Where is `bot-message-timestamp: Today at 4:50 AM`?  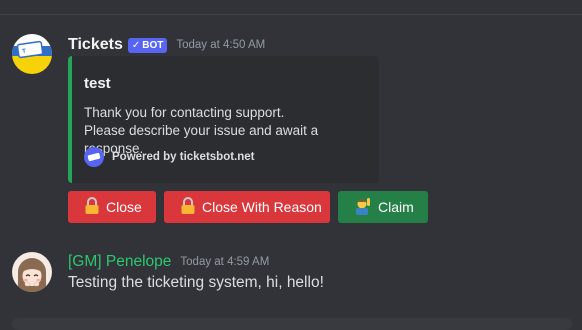
bot-message-timestamp: Today at 4:50 AM is located at coordinates (220, 45).